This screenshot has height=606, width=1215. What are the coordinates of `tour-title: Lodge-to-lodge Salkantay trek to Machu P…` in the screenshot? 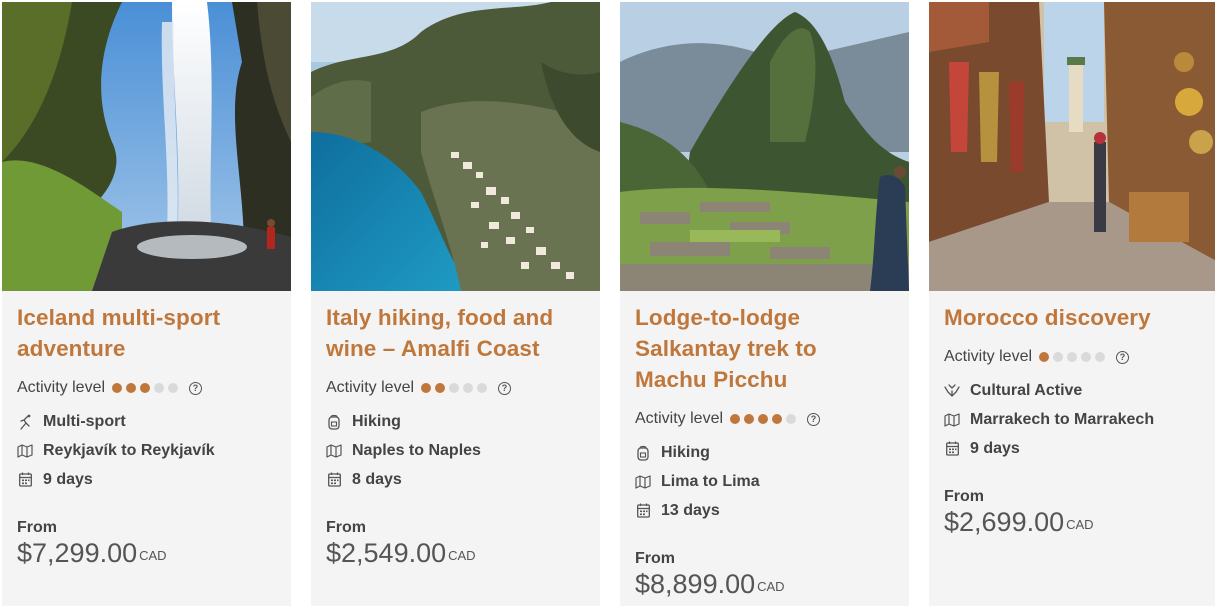 It's located at (764, 348).